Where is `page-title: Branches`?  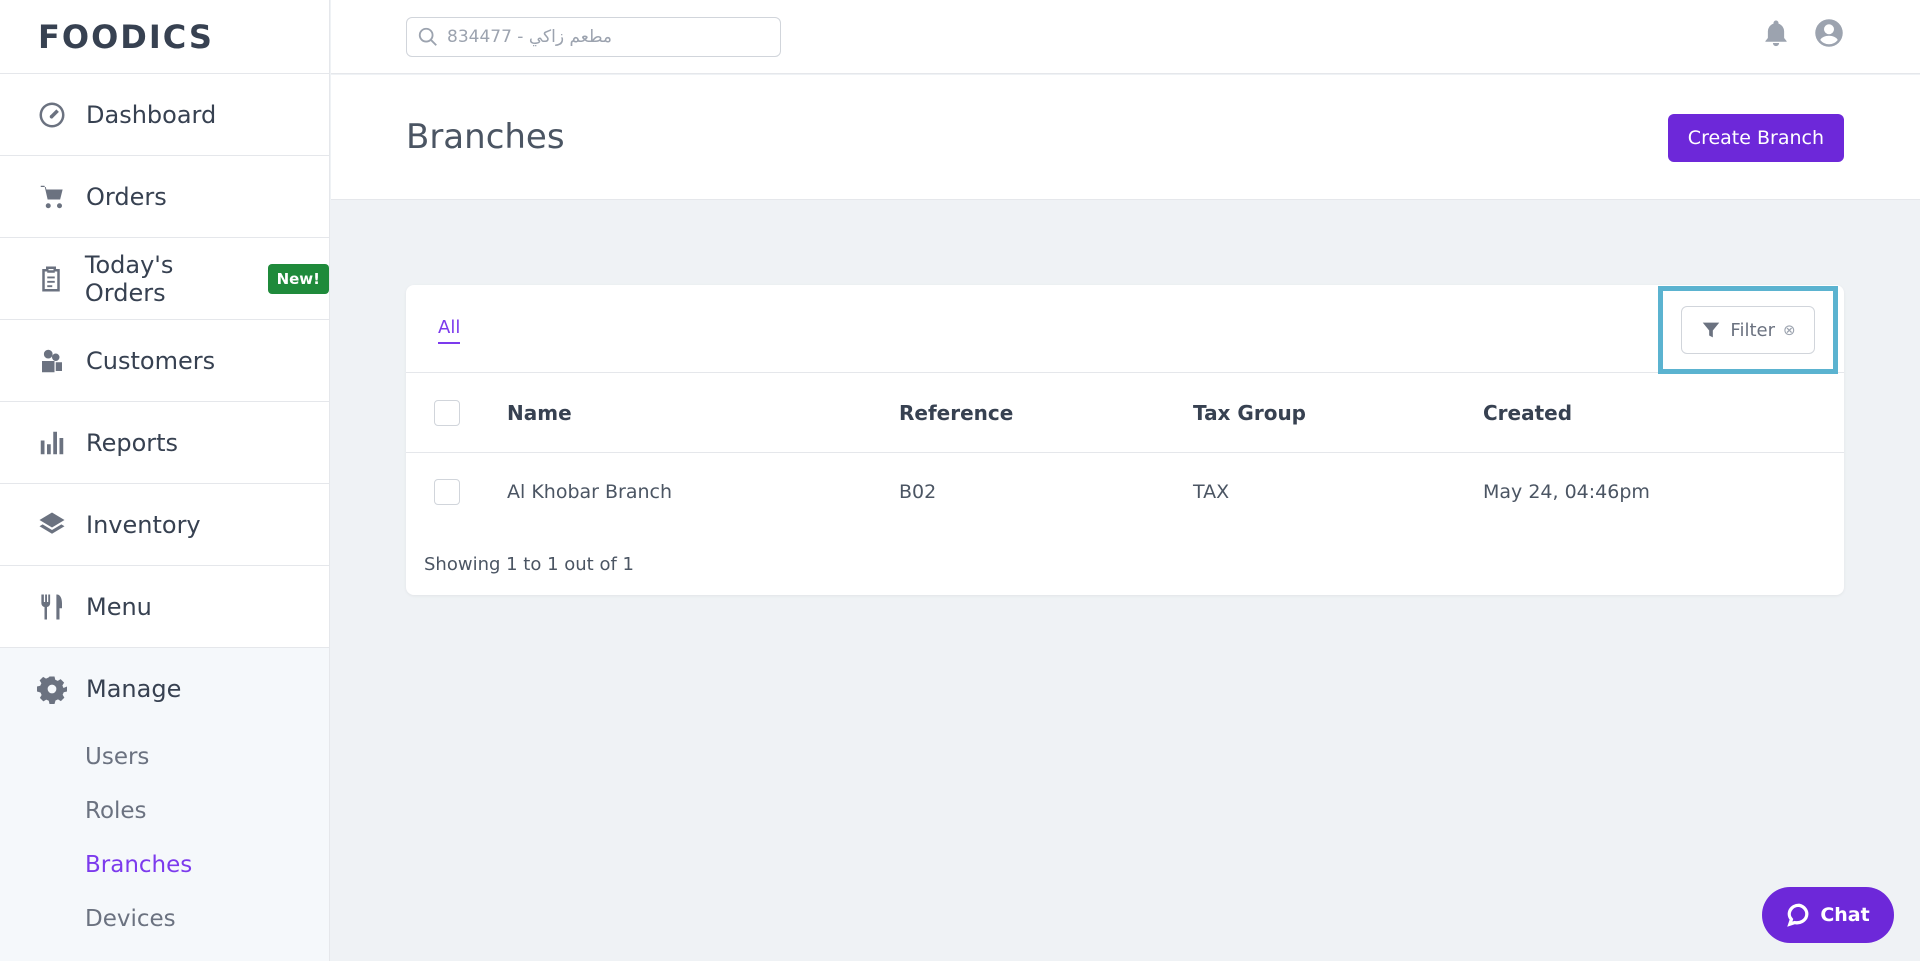 page-title: Branches is located at coordinates (485, 137).